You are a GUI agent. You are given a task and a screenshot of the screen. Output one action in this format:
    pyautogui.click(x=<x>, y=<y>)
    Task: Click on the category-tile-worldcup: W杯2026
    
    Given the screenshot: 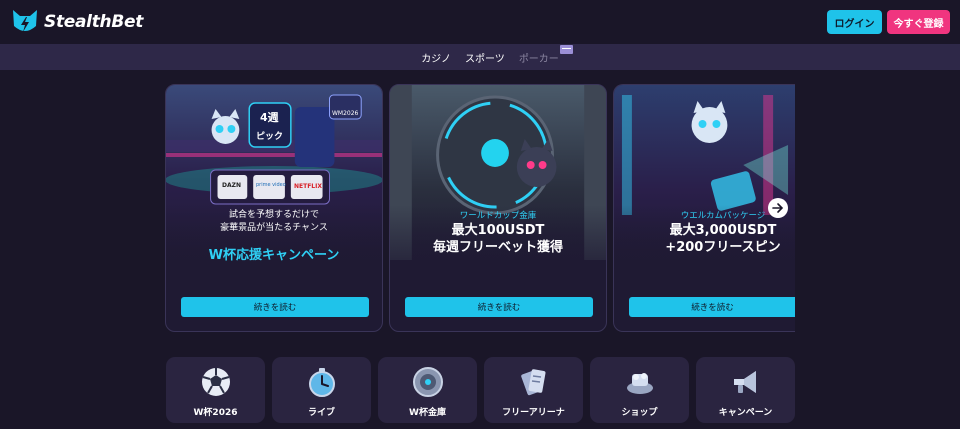 What is the action you would take?
    pyautogui.click(x=215, y=390)
    